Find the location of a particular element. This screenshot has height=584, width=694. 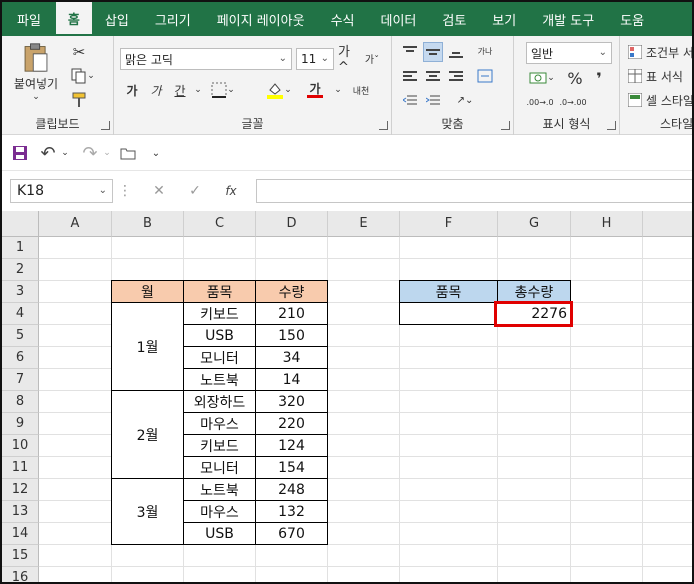

folder-icon is located at coordinates (128, 153).